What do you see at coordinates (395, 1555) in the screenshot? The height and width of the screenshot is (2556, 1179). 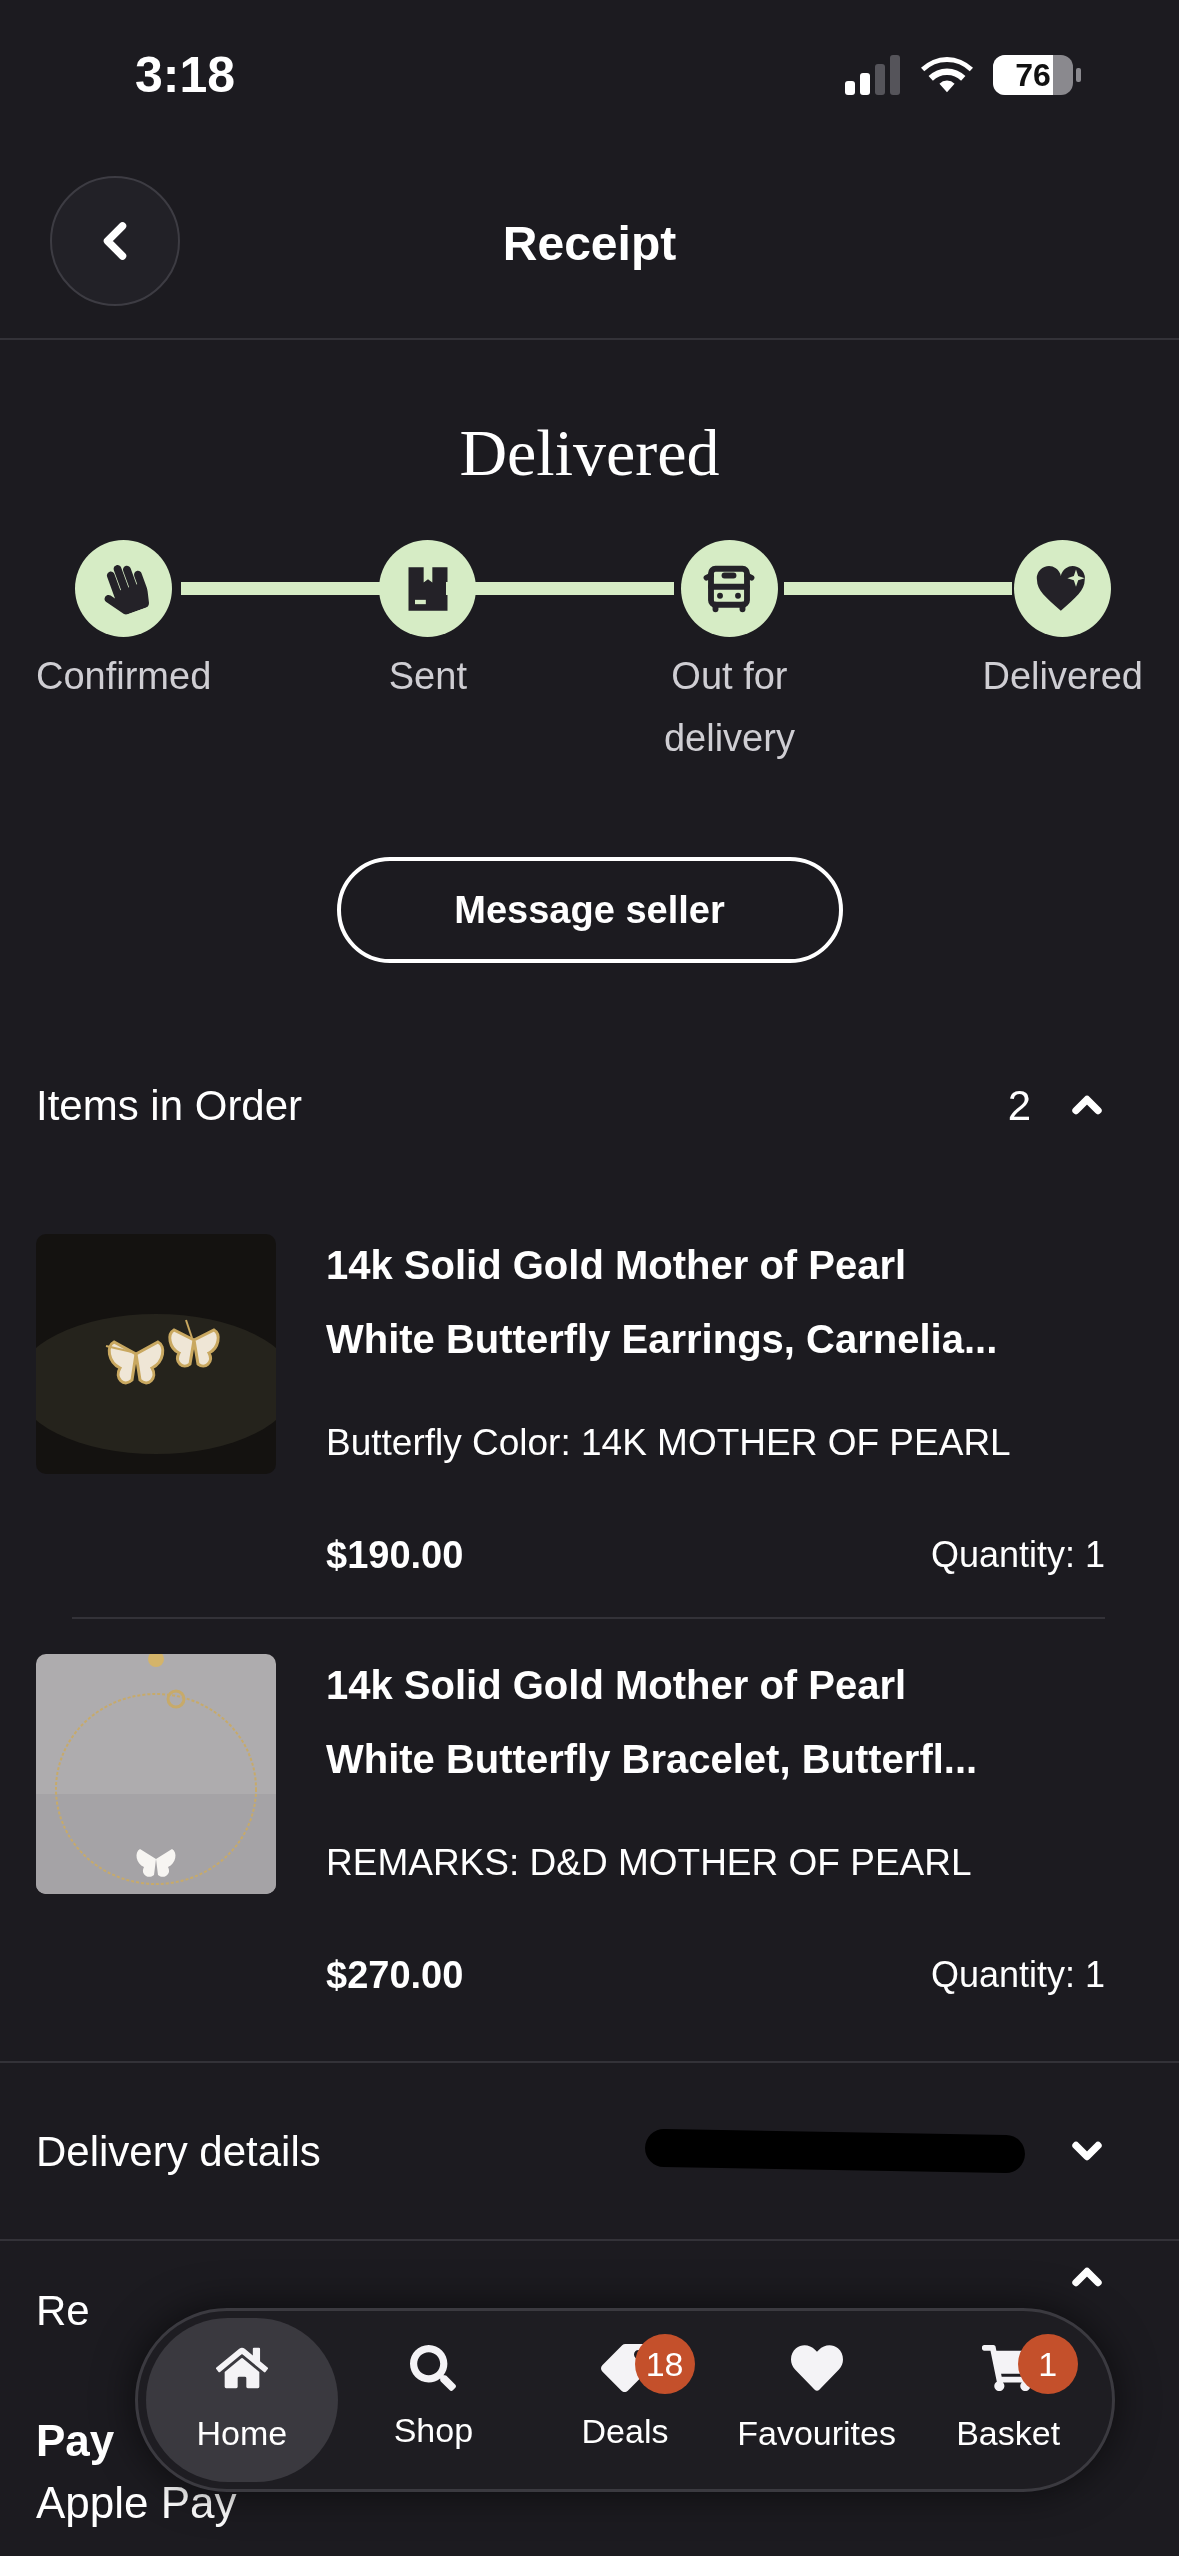 I see `item-price: $190.00` at bounding box center [395, 1555].